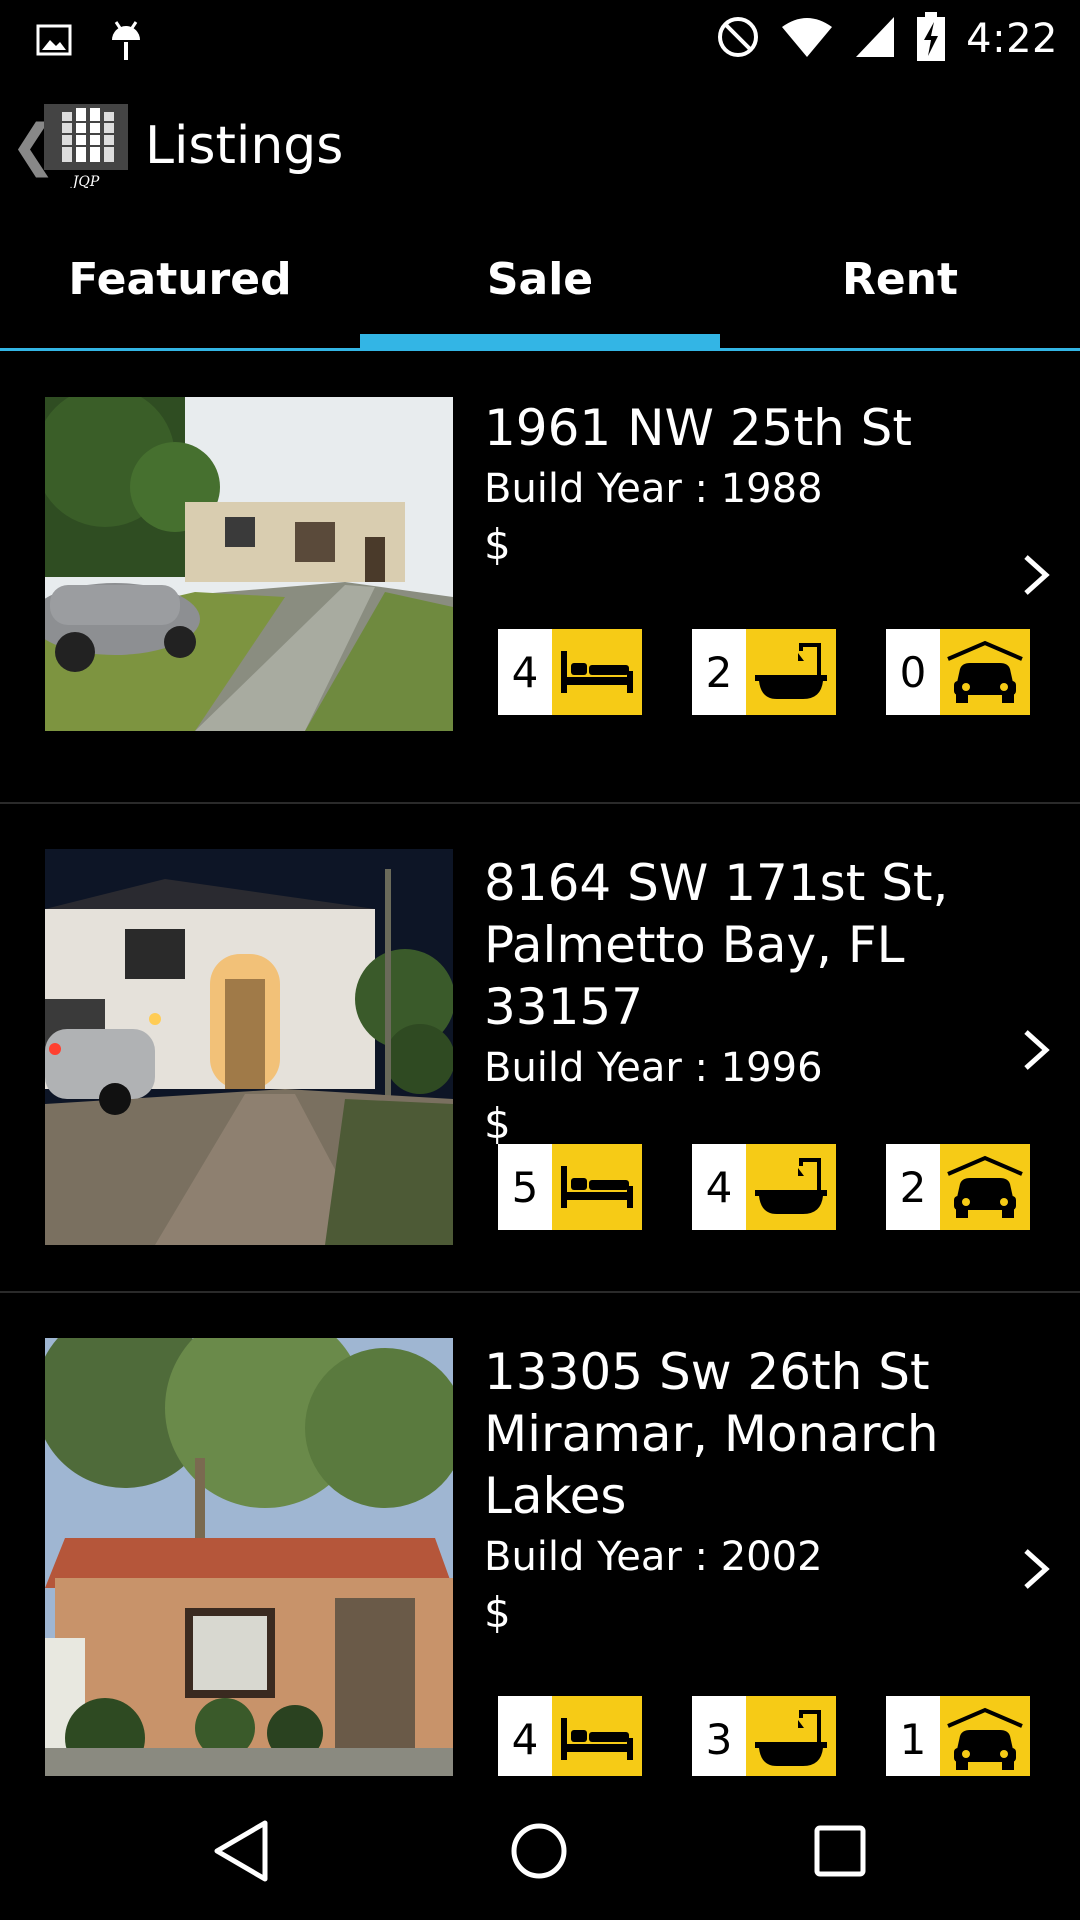 This screenshot has width=1080, height=1920. What do you see at coordinates (913, 1187) in the screenshot?
I see `garage-count: 2` at bounding box center [913, 1187].